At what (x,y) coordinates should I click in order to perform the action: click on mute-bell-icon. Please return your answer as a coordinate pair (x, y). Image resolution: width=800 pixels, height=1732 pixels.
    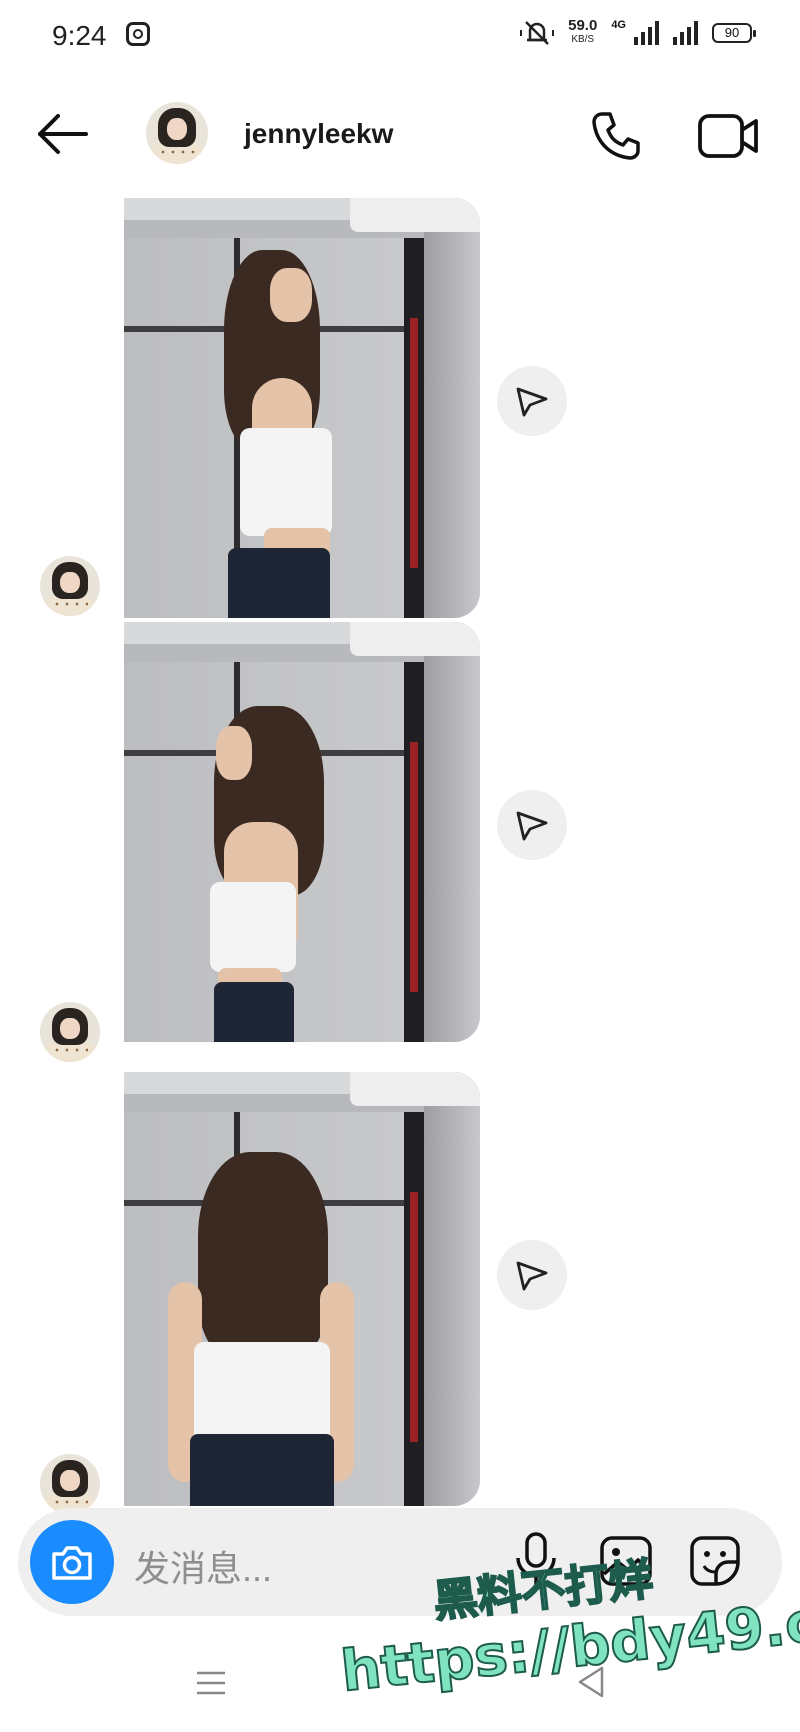
    Looking at the image, I should click on (537, 33).